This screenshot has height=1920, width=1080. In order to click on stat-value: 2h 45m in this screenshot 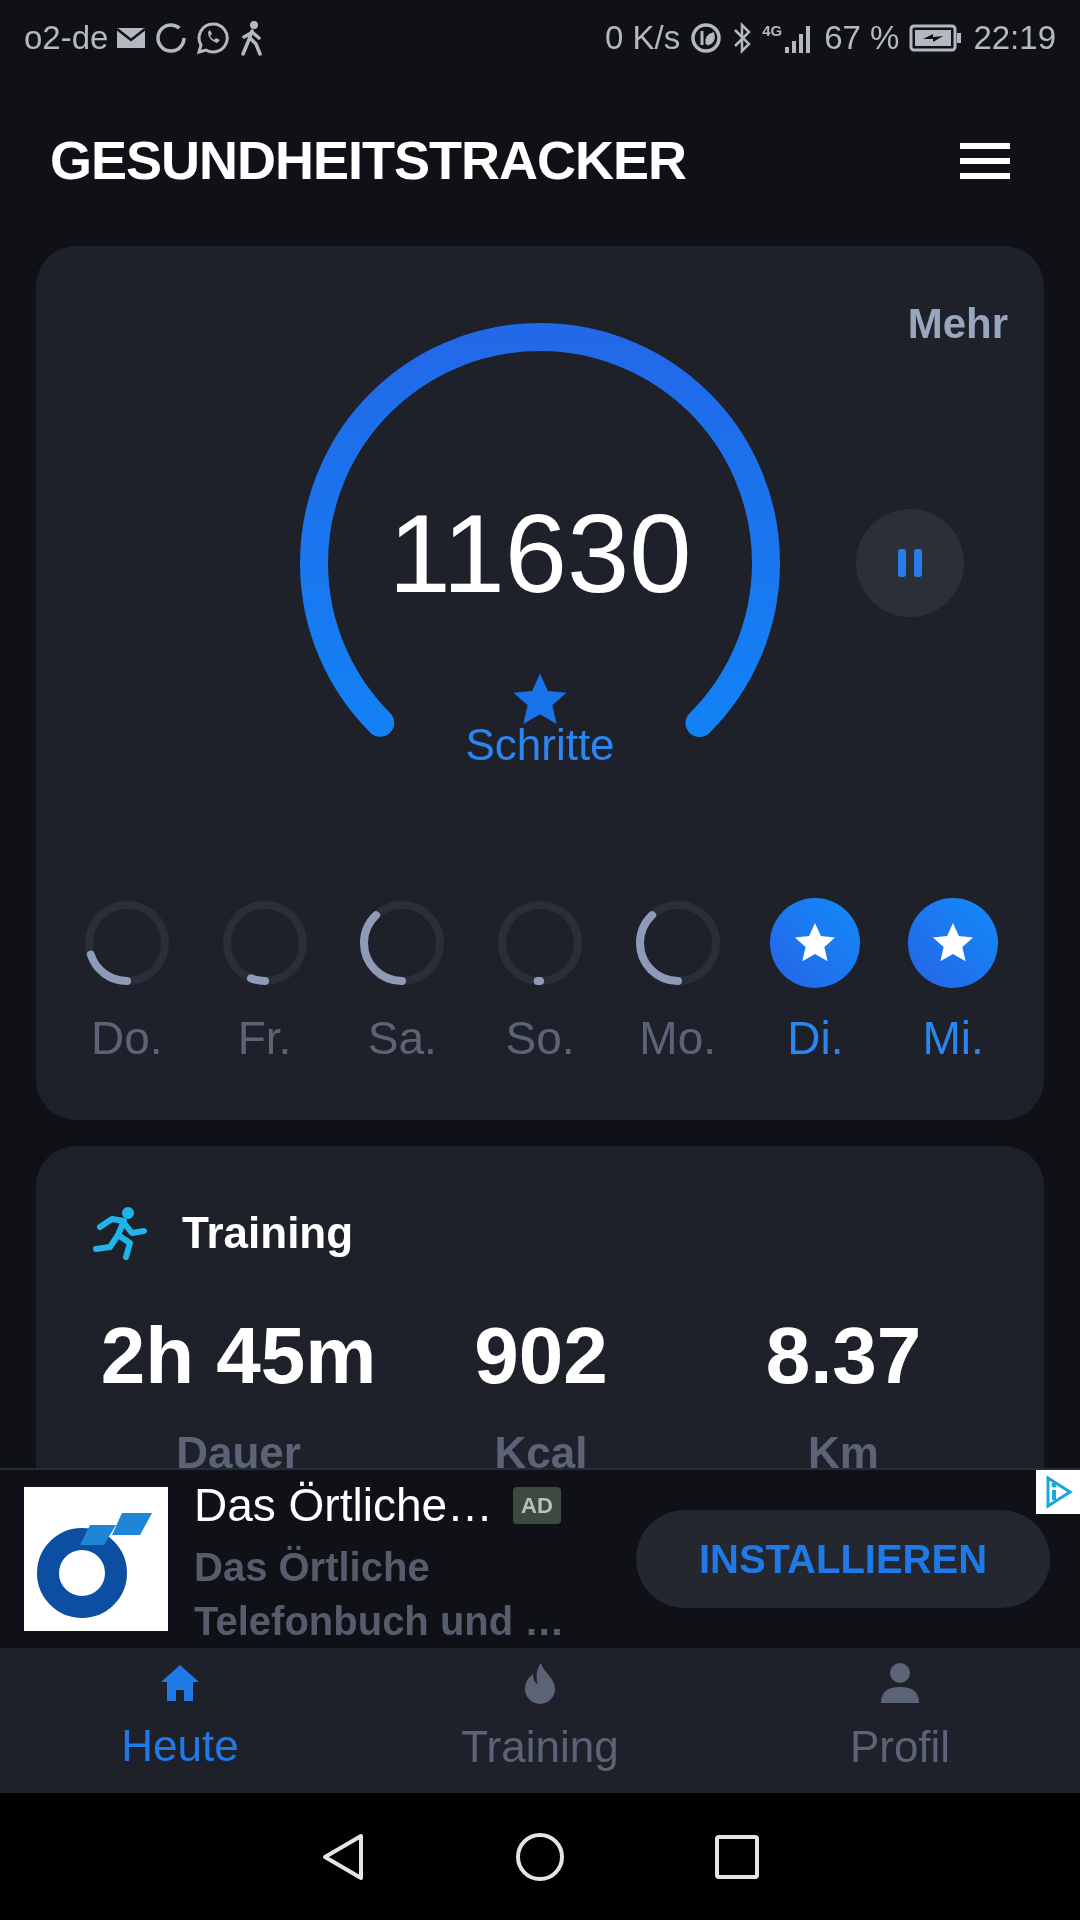, I will do `click(238, 1356)`.